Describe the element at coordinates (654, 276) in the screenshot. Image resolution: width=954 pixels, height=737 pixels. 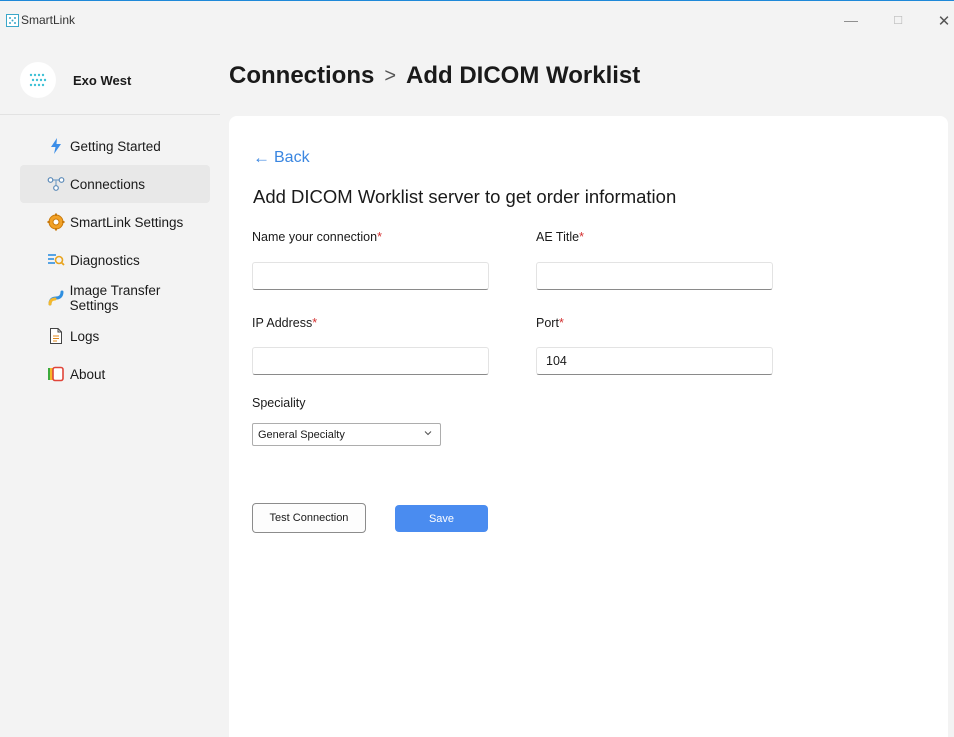
I see `ae-title-input` at that location.